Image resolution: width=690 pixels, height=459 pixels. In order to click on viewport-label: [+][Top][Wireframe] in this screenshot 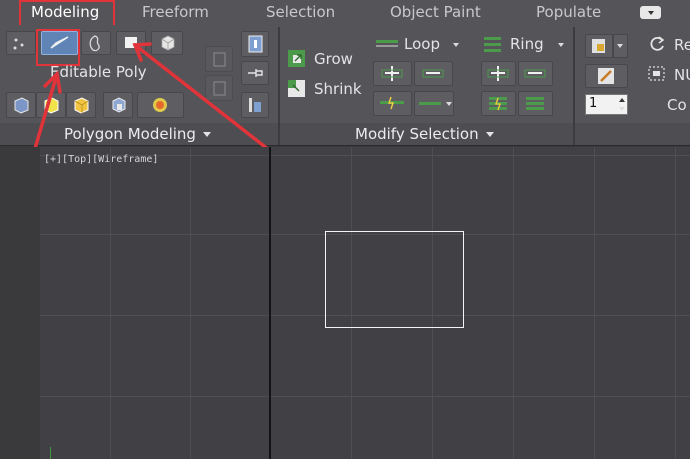, I will do `click(101, 159)`.